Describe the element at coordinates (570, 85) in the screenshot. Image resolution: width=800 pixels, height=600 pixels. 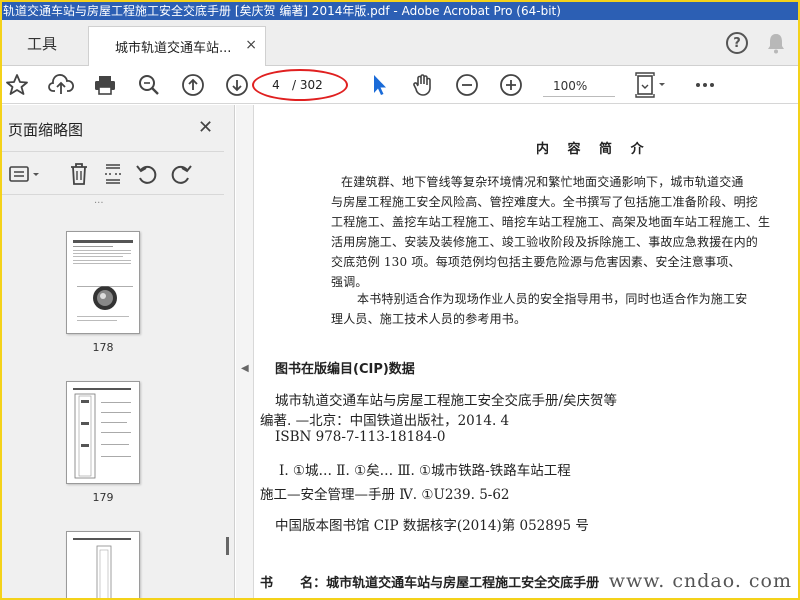
I see `zoom-level: 100%` at that location.